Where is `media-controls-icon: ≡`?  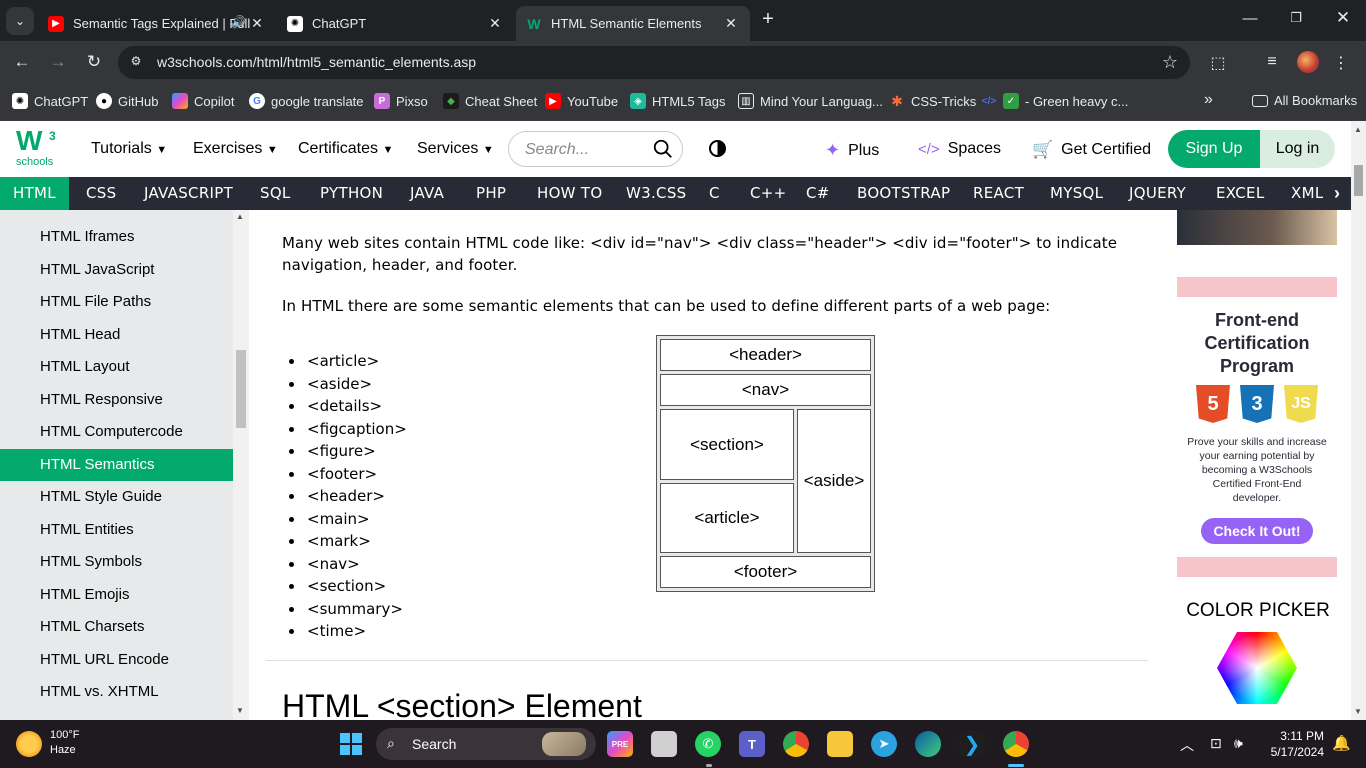
media-controls-icon: ≡ is located at coordinates (1272, 62).